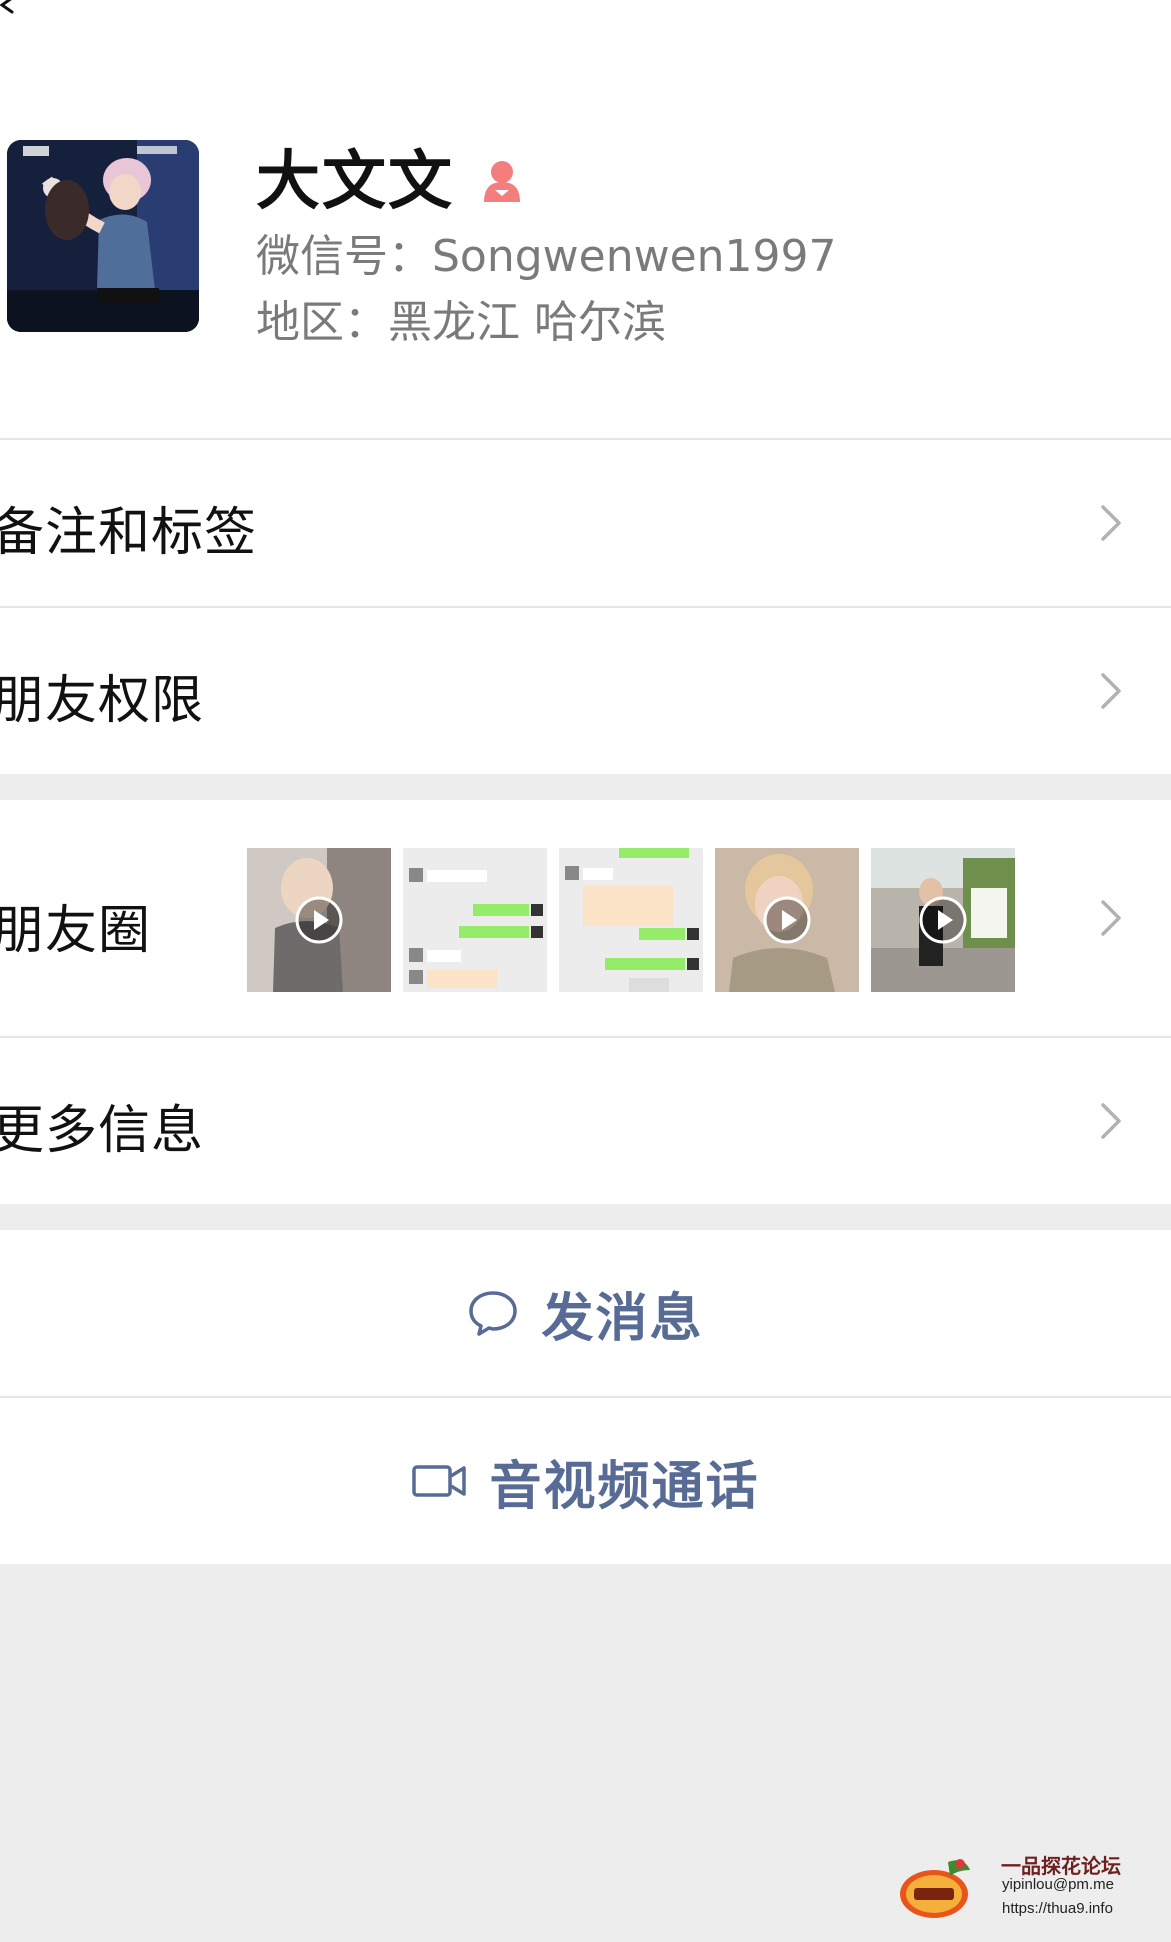 Image resolution: width=1171 pixels, height=1942 pixels. What do you see at coordinates (461, 322) in the screenshot?
I see `region: 地区：黑龙江 哈尔滨` at bounding box center [461, 322].